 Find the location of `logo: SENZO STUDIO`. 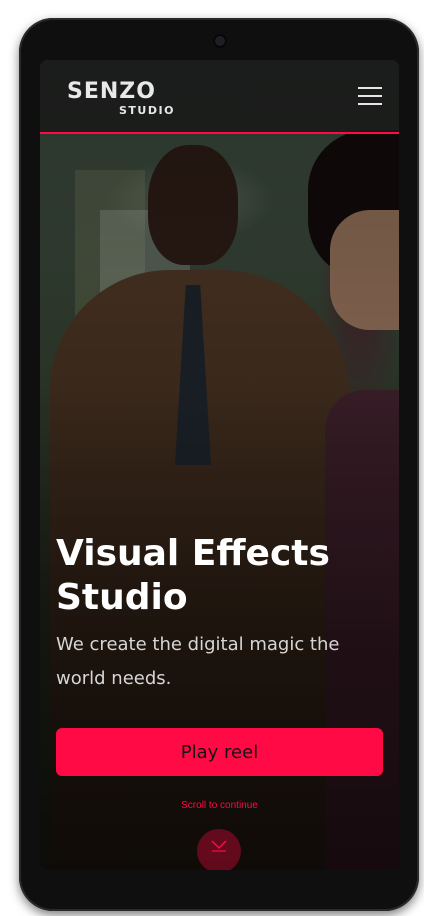

logo: SENZO STUDIO is located at coordinates (127, 100).